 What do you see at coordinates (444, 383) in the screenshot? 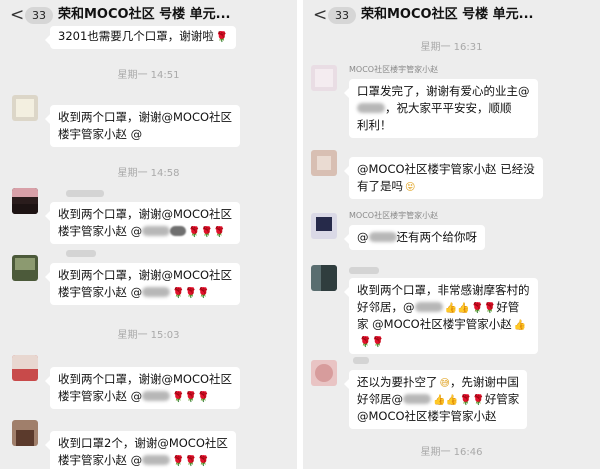
I see `sweat-smile-icon: 😅` at bounding box center [444, 383].